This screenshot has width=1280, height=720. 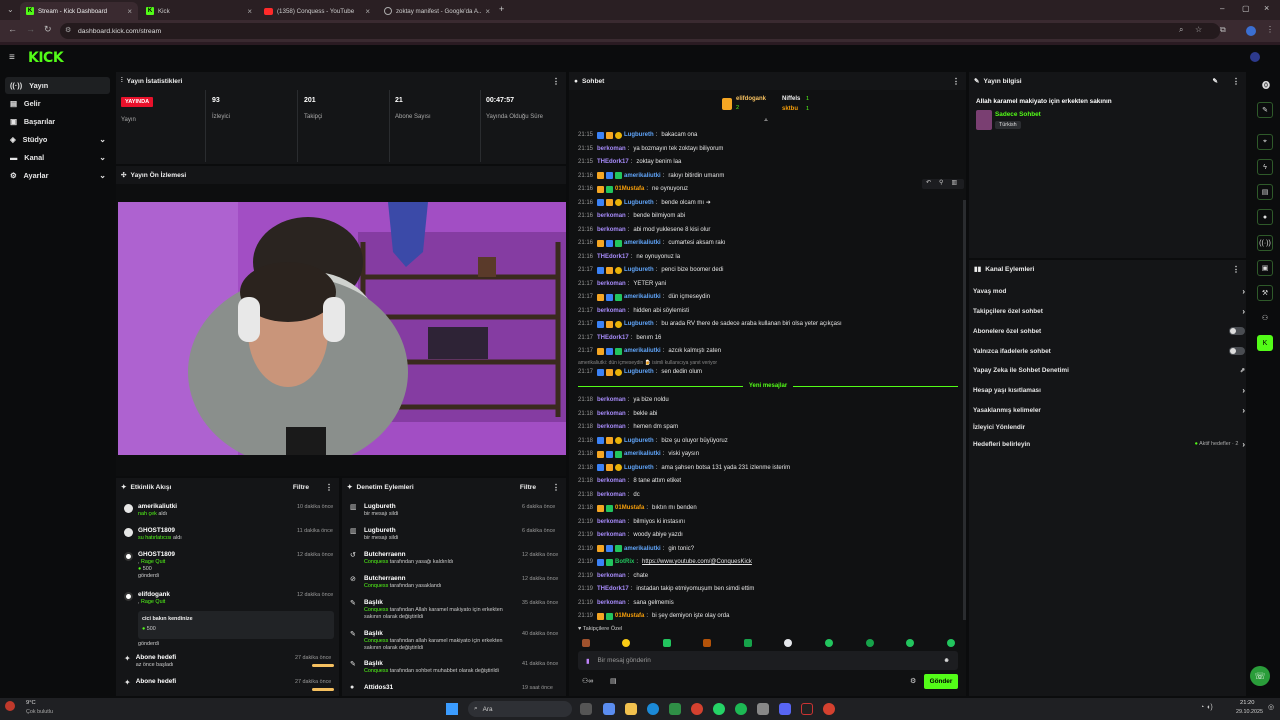 I want to click on emoji-icon: ☻, so click(x=946, y=660).